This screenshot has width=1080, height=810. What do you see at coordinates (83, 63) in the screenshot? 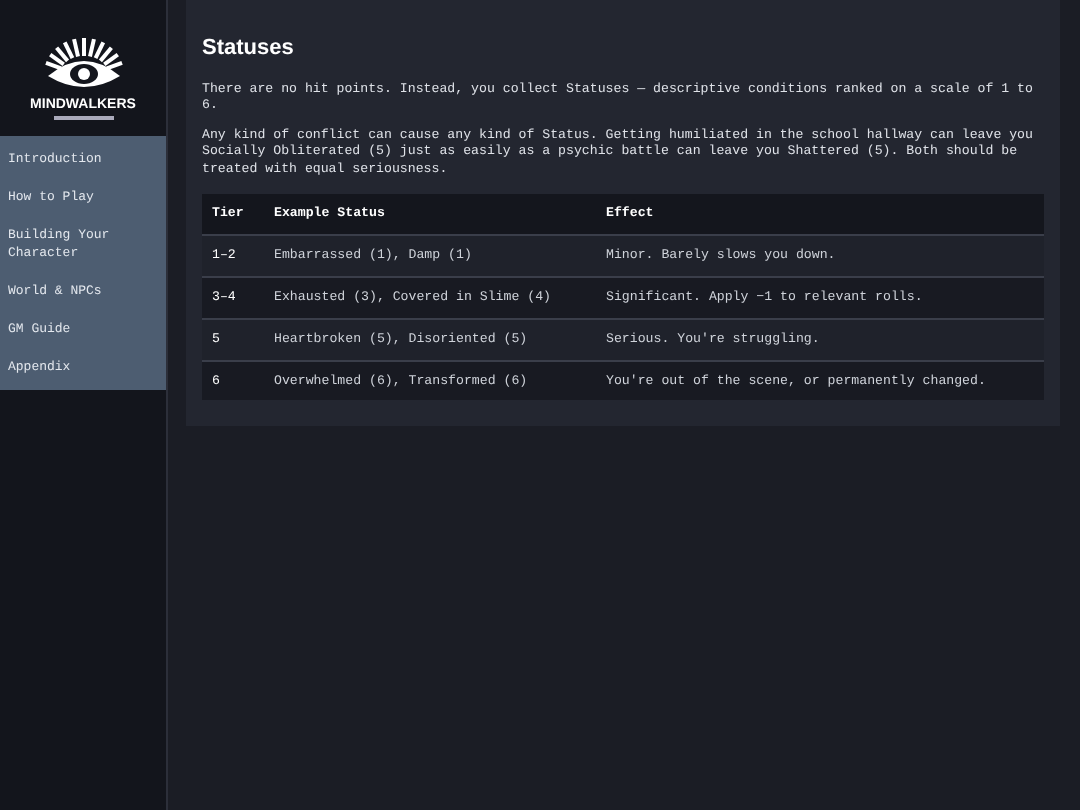
I see `eye-logo-icon` at bounding box center [83, 63].